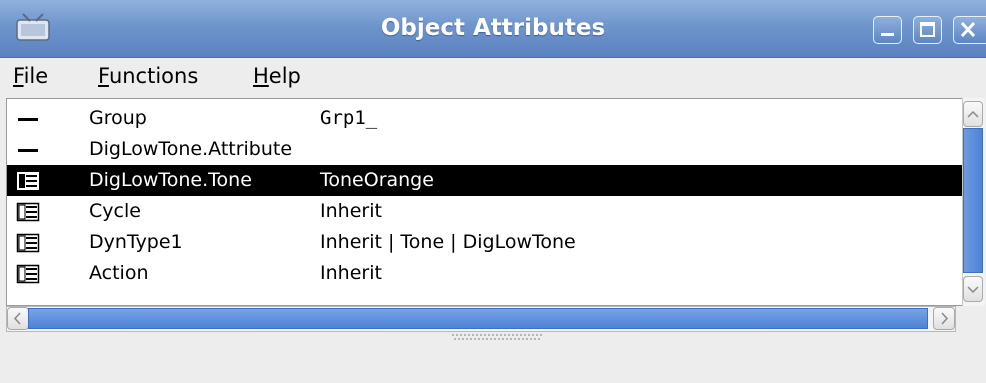 This screenshot has width=986, height=383. Describe the element at coordinates (485, 273) in the screenshot. I see `attribute-row: Action Inherit` at that location.